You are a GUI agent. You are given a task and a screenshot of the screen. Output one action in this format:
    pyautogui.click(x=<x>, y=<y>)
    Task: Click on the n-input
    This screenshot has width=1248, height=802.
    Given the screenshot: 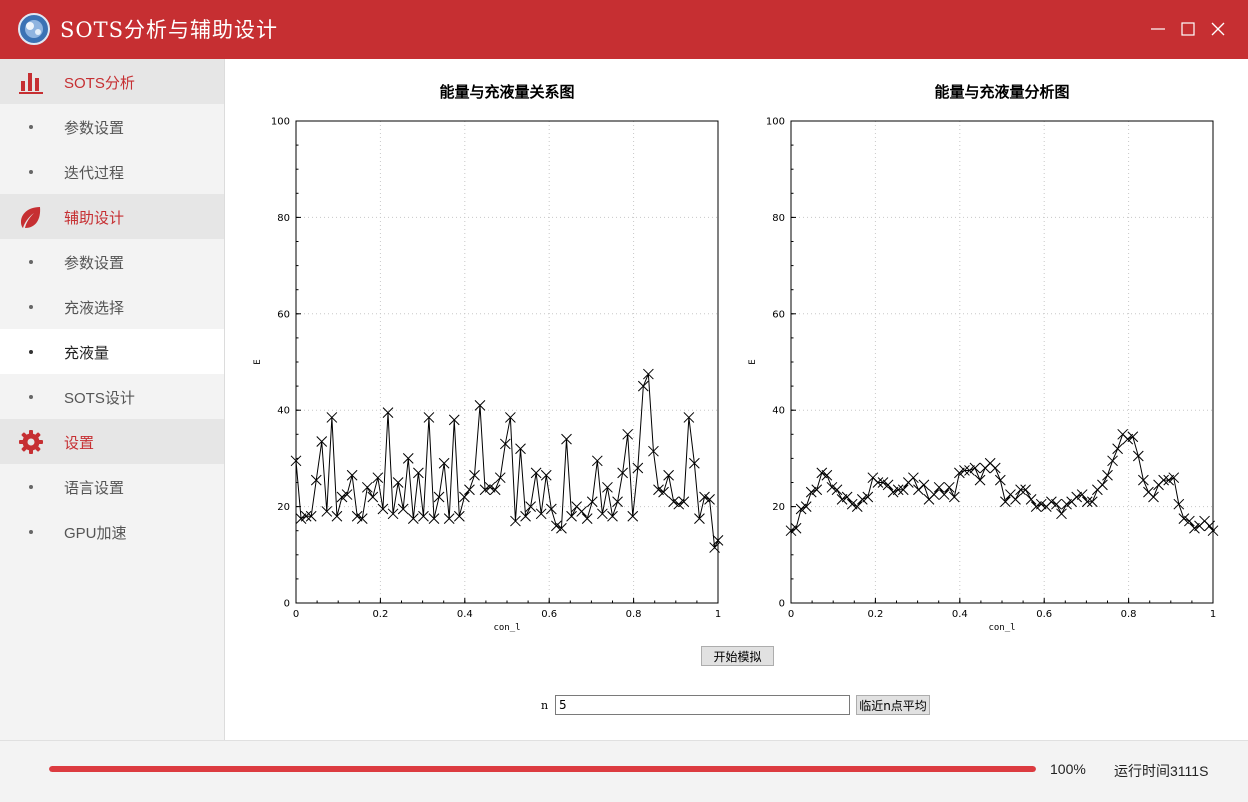 What is the action you would take?
    pyautogui.click(x=702, y=705)
    